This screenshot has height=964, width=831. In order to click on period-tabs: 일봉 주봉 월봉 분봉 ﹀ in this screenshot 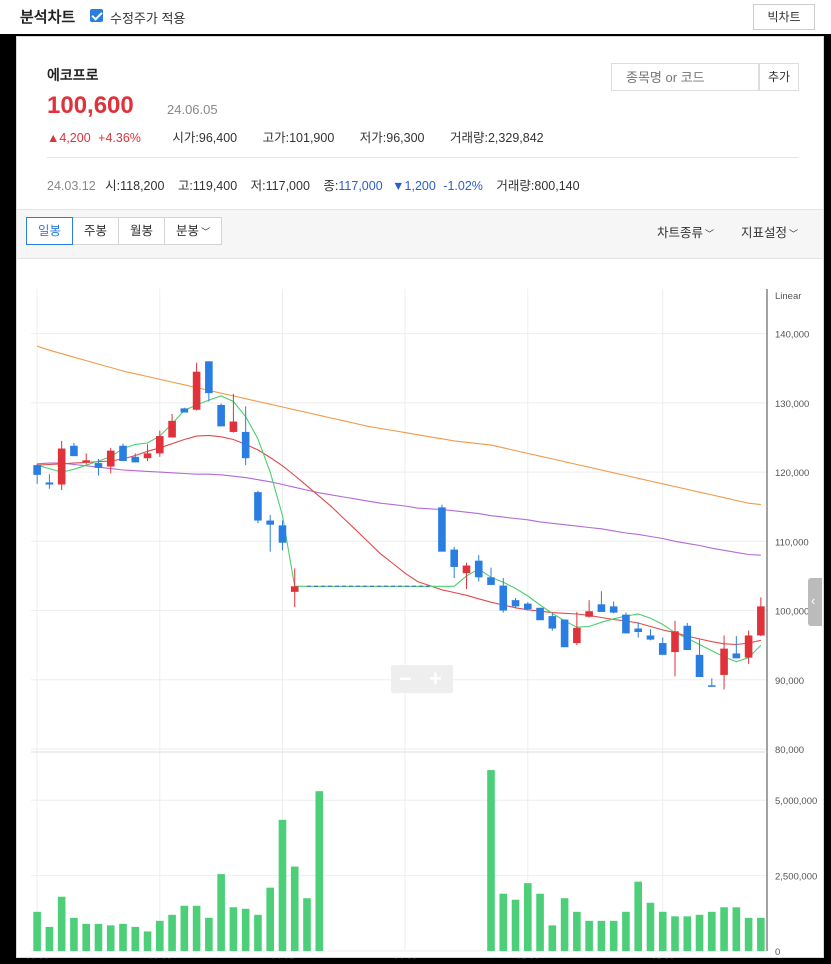, I will do `click(124, 231)`.